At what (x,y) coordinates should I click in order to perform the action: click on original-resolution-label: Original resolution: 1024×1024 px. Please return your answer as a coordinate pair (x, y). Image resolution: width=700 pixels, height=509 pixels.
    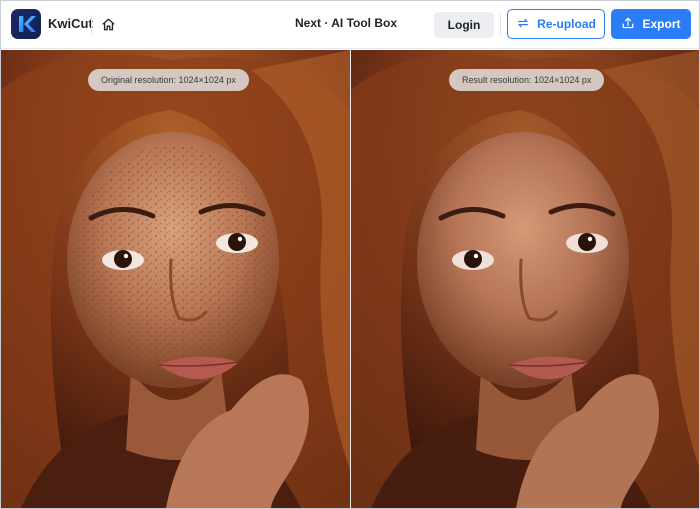
    Looking at the image, I should click on (168, 80).